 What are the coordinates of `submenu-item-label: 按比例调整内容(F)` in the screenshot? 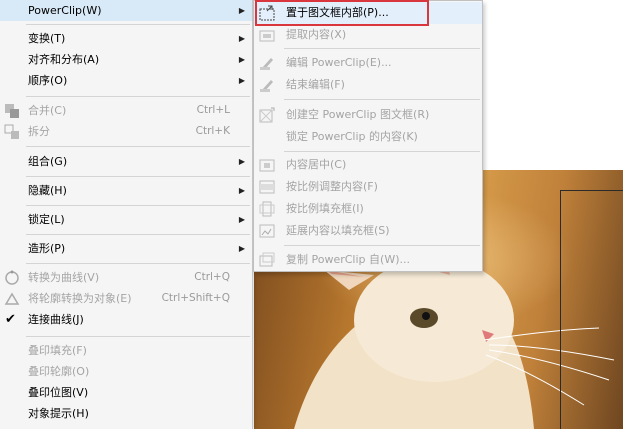 It's located at (332, 186).